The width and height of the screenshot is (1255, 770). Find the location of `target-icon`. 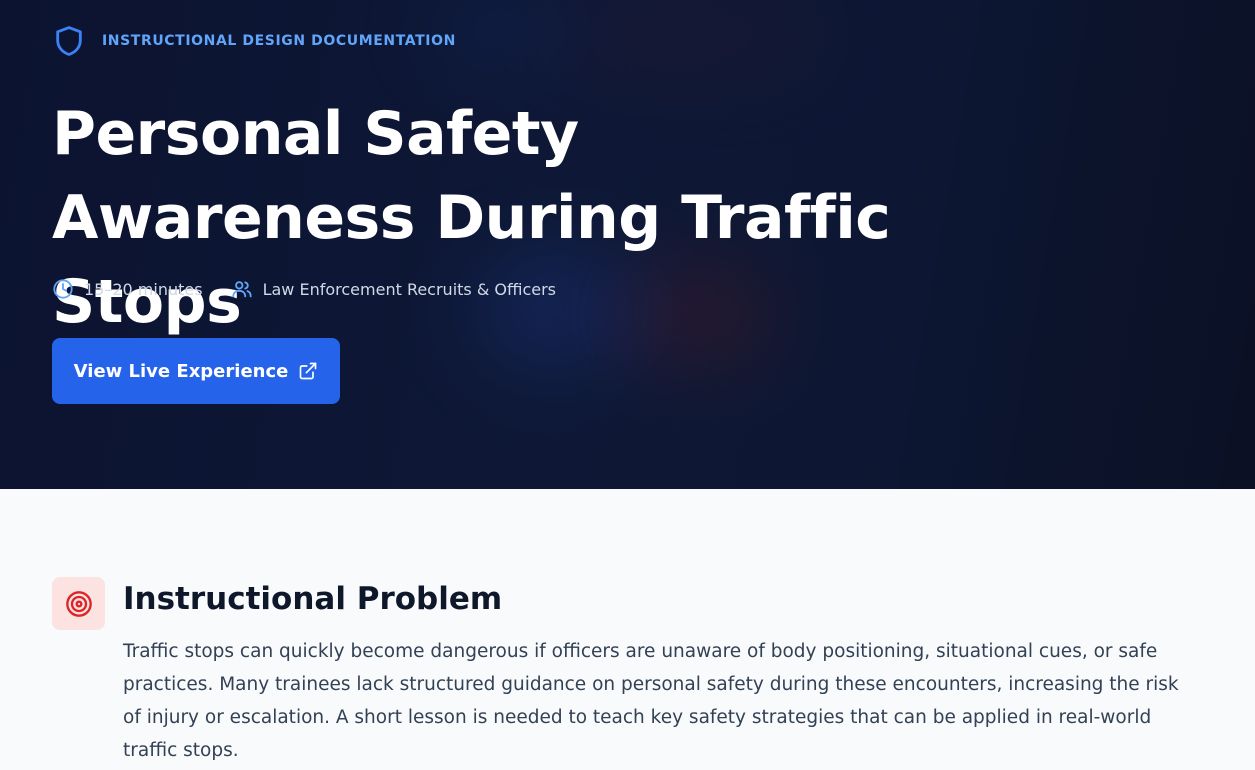

target-icon is located at coordinates (78, 603).